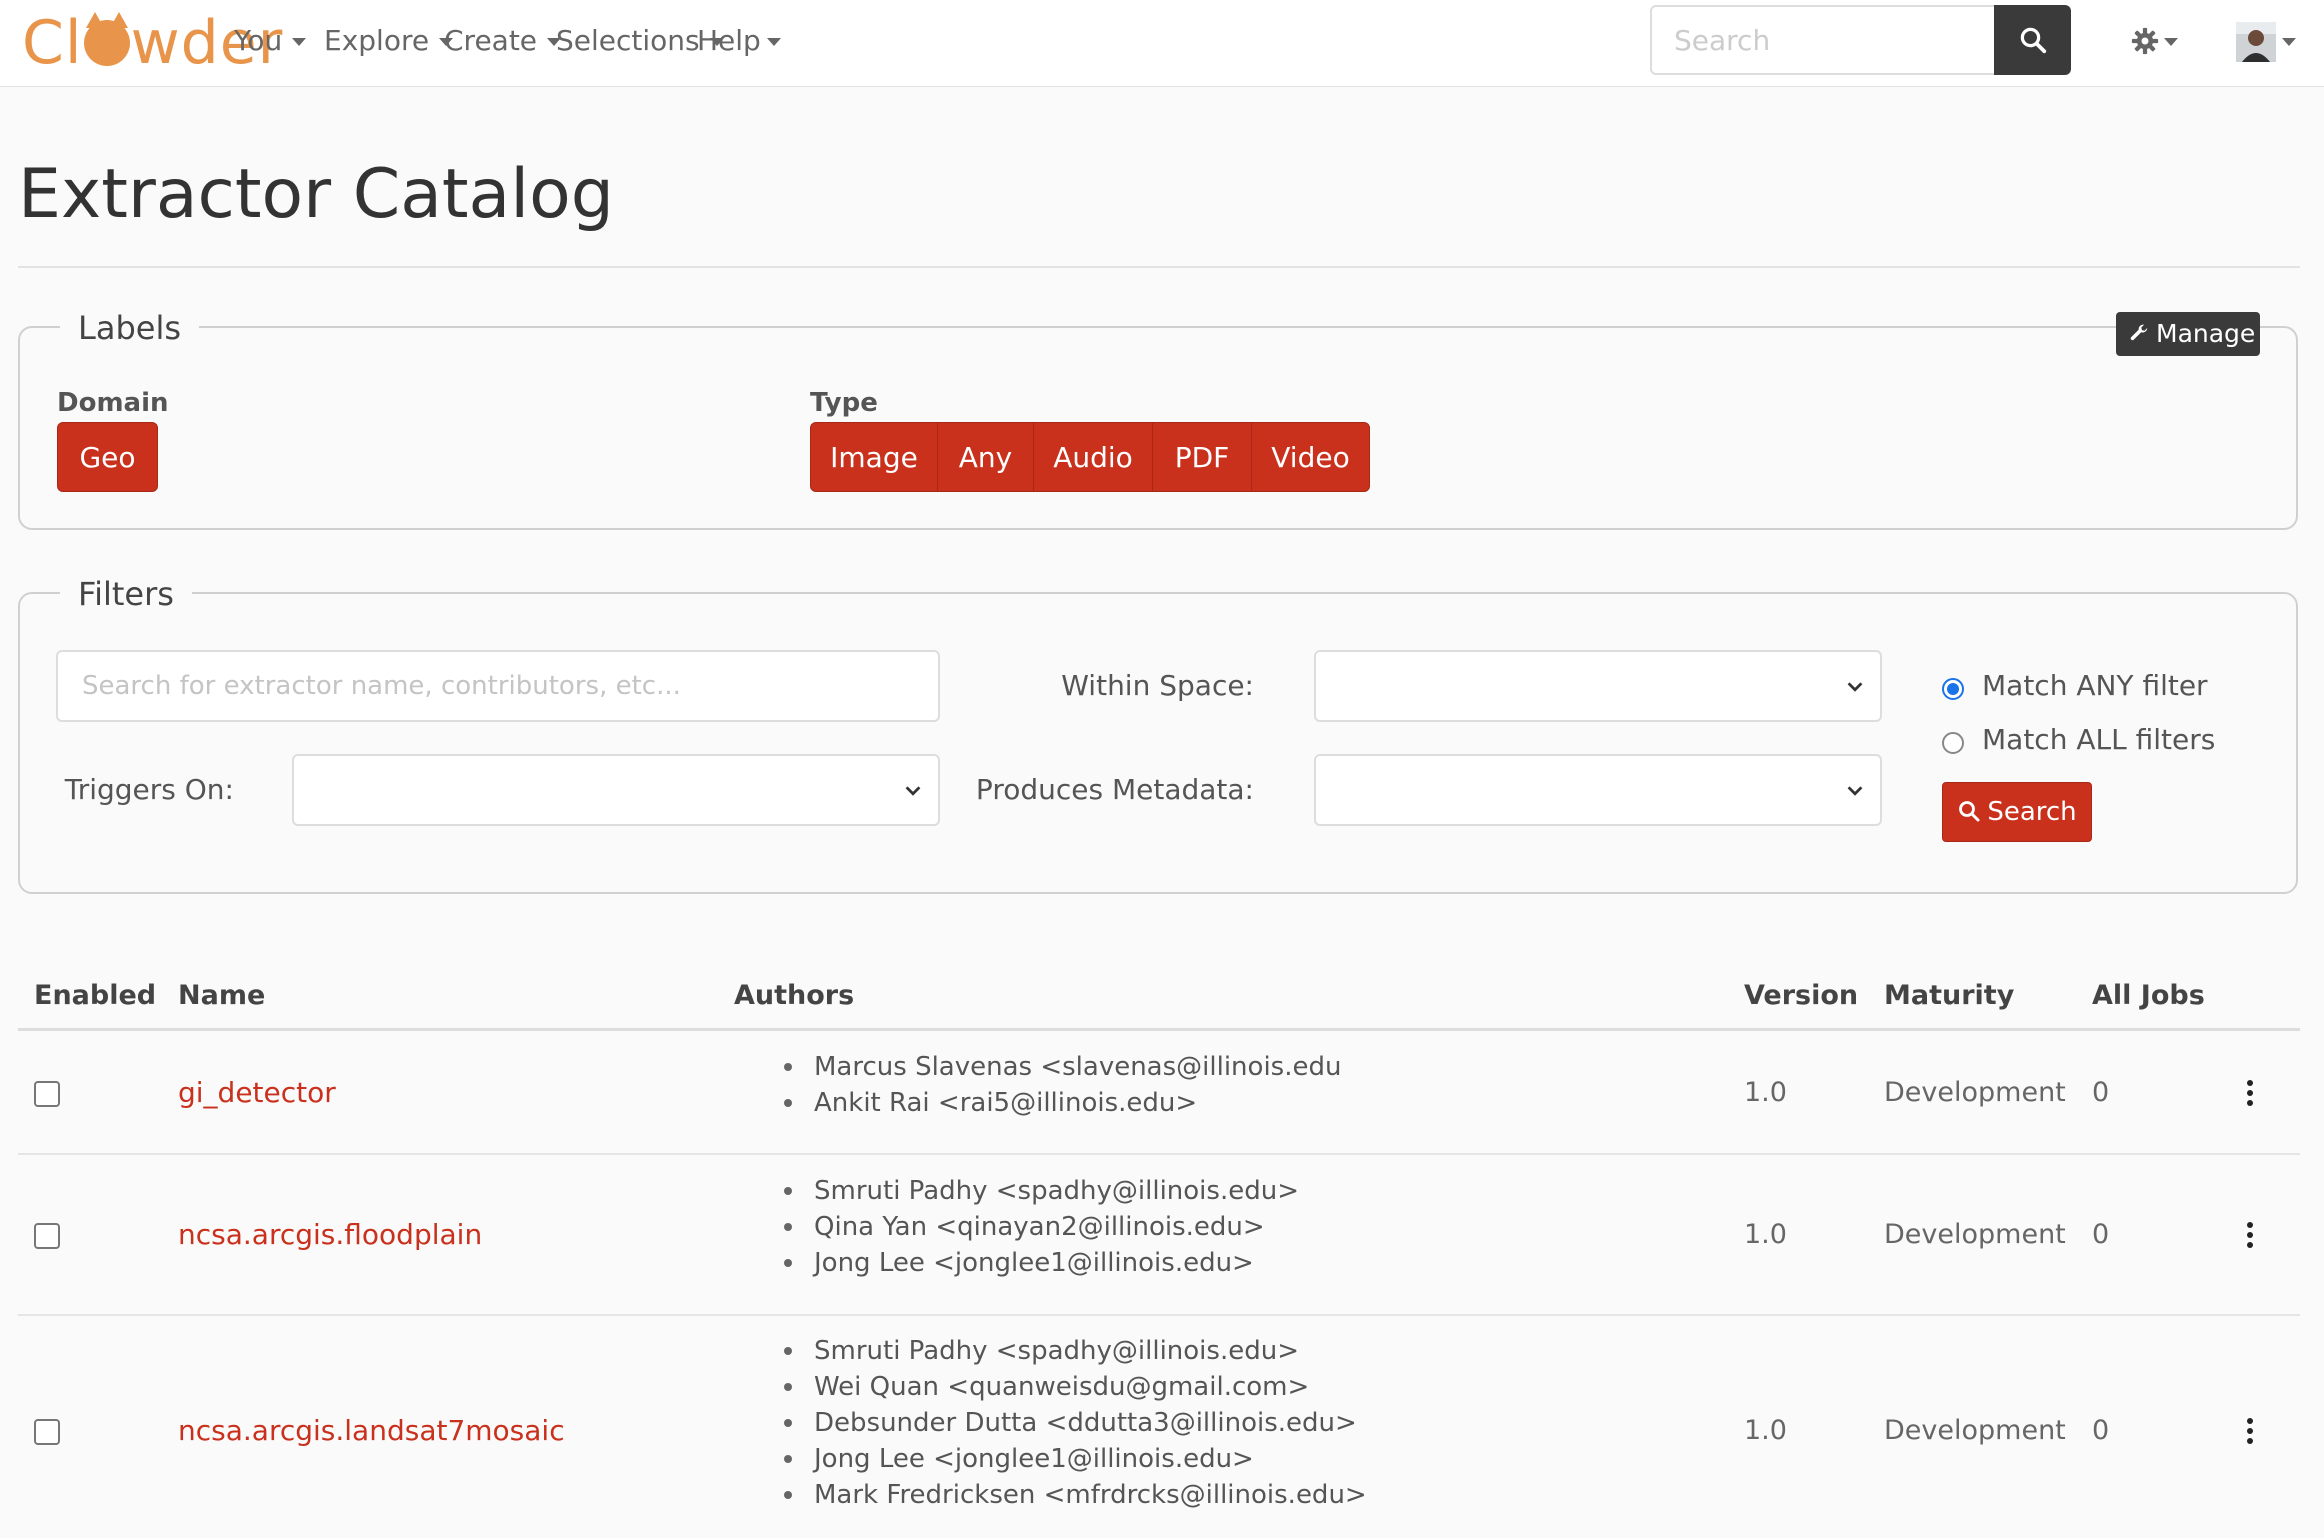  What do you see at coordinates (498, 686) in the screenshot?
I see `extractor-search-input` at bounding box center [498, 686].